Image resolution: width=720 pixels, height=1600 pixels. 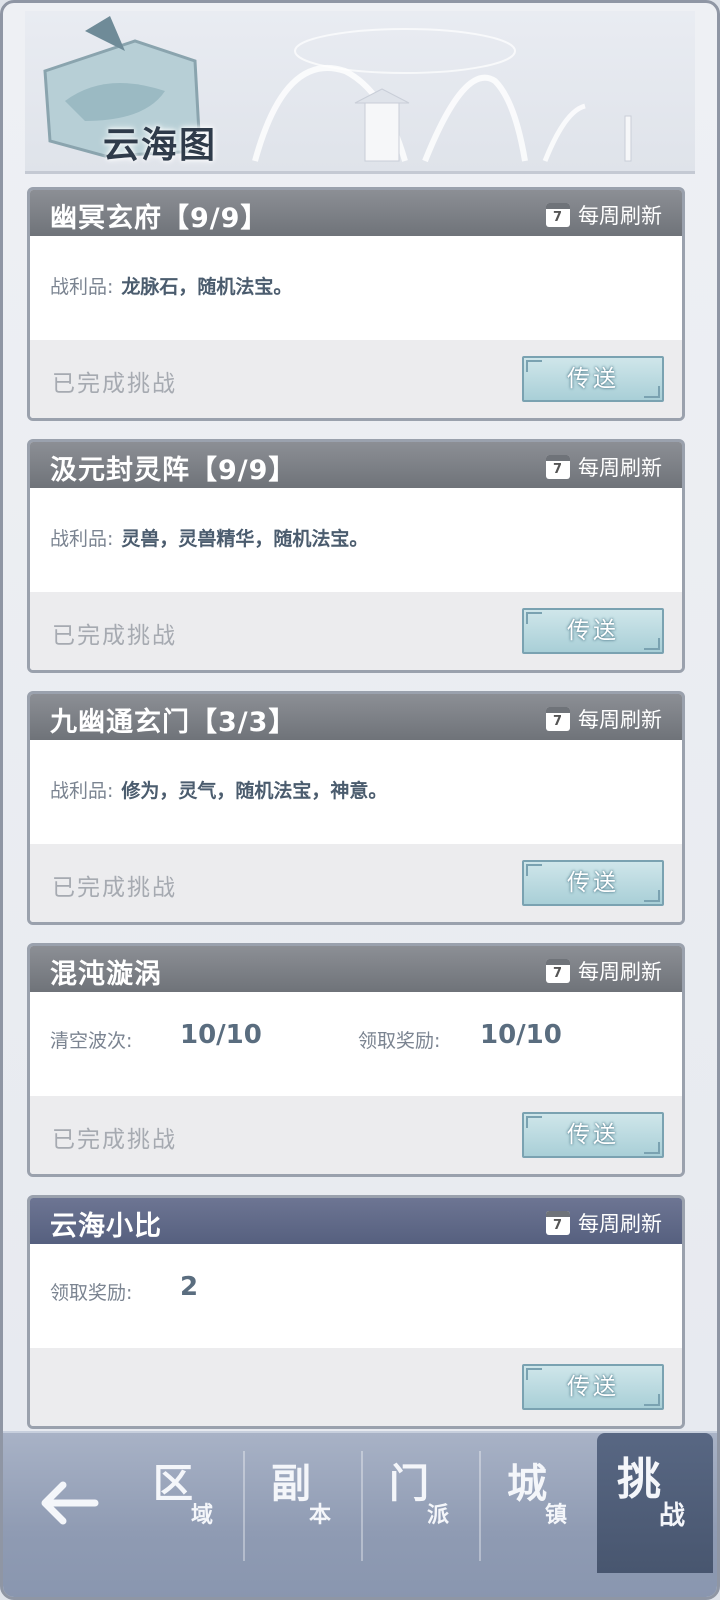 I want to click on nav-tab-challenge: 挑 战, so click(x=655, y=1503).